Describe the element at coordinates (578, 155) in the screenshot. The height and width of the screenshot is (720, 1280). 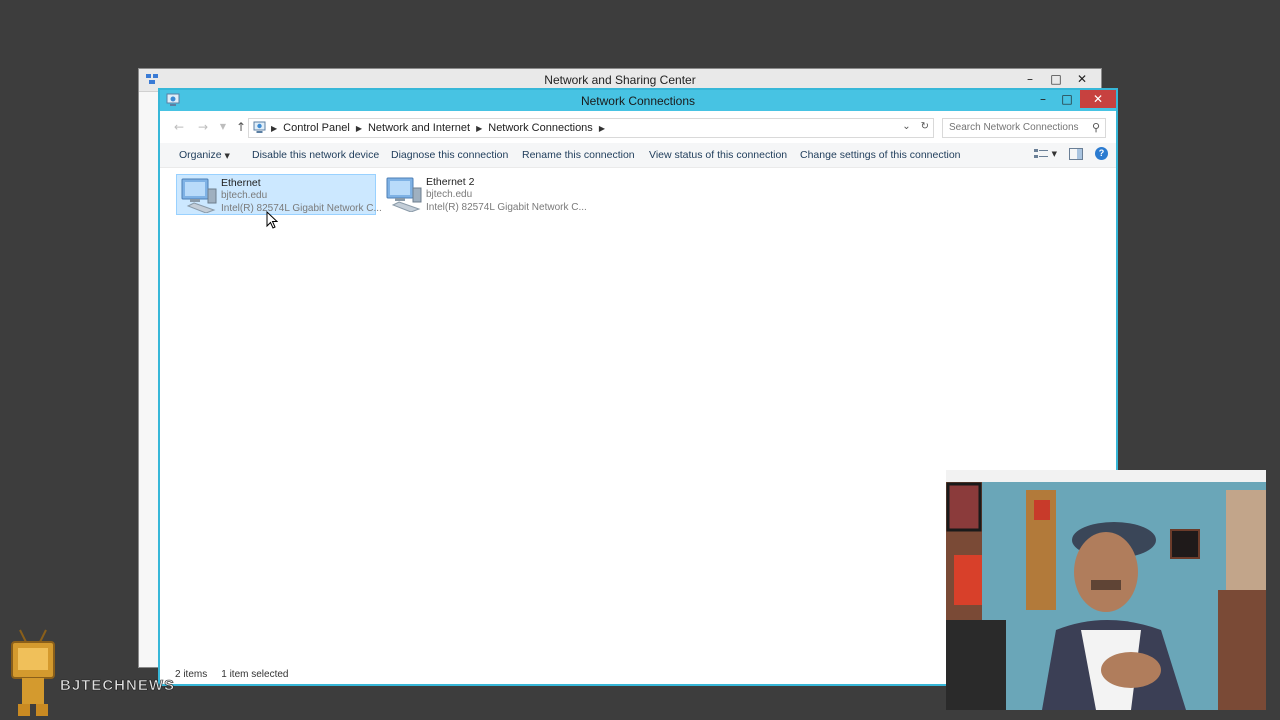
I see `rename-button: Rename this connection` at that location.